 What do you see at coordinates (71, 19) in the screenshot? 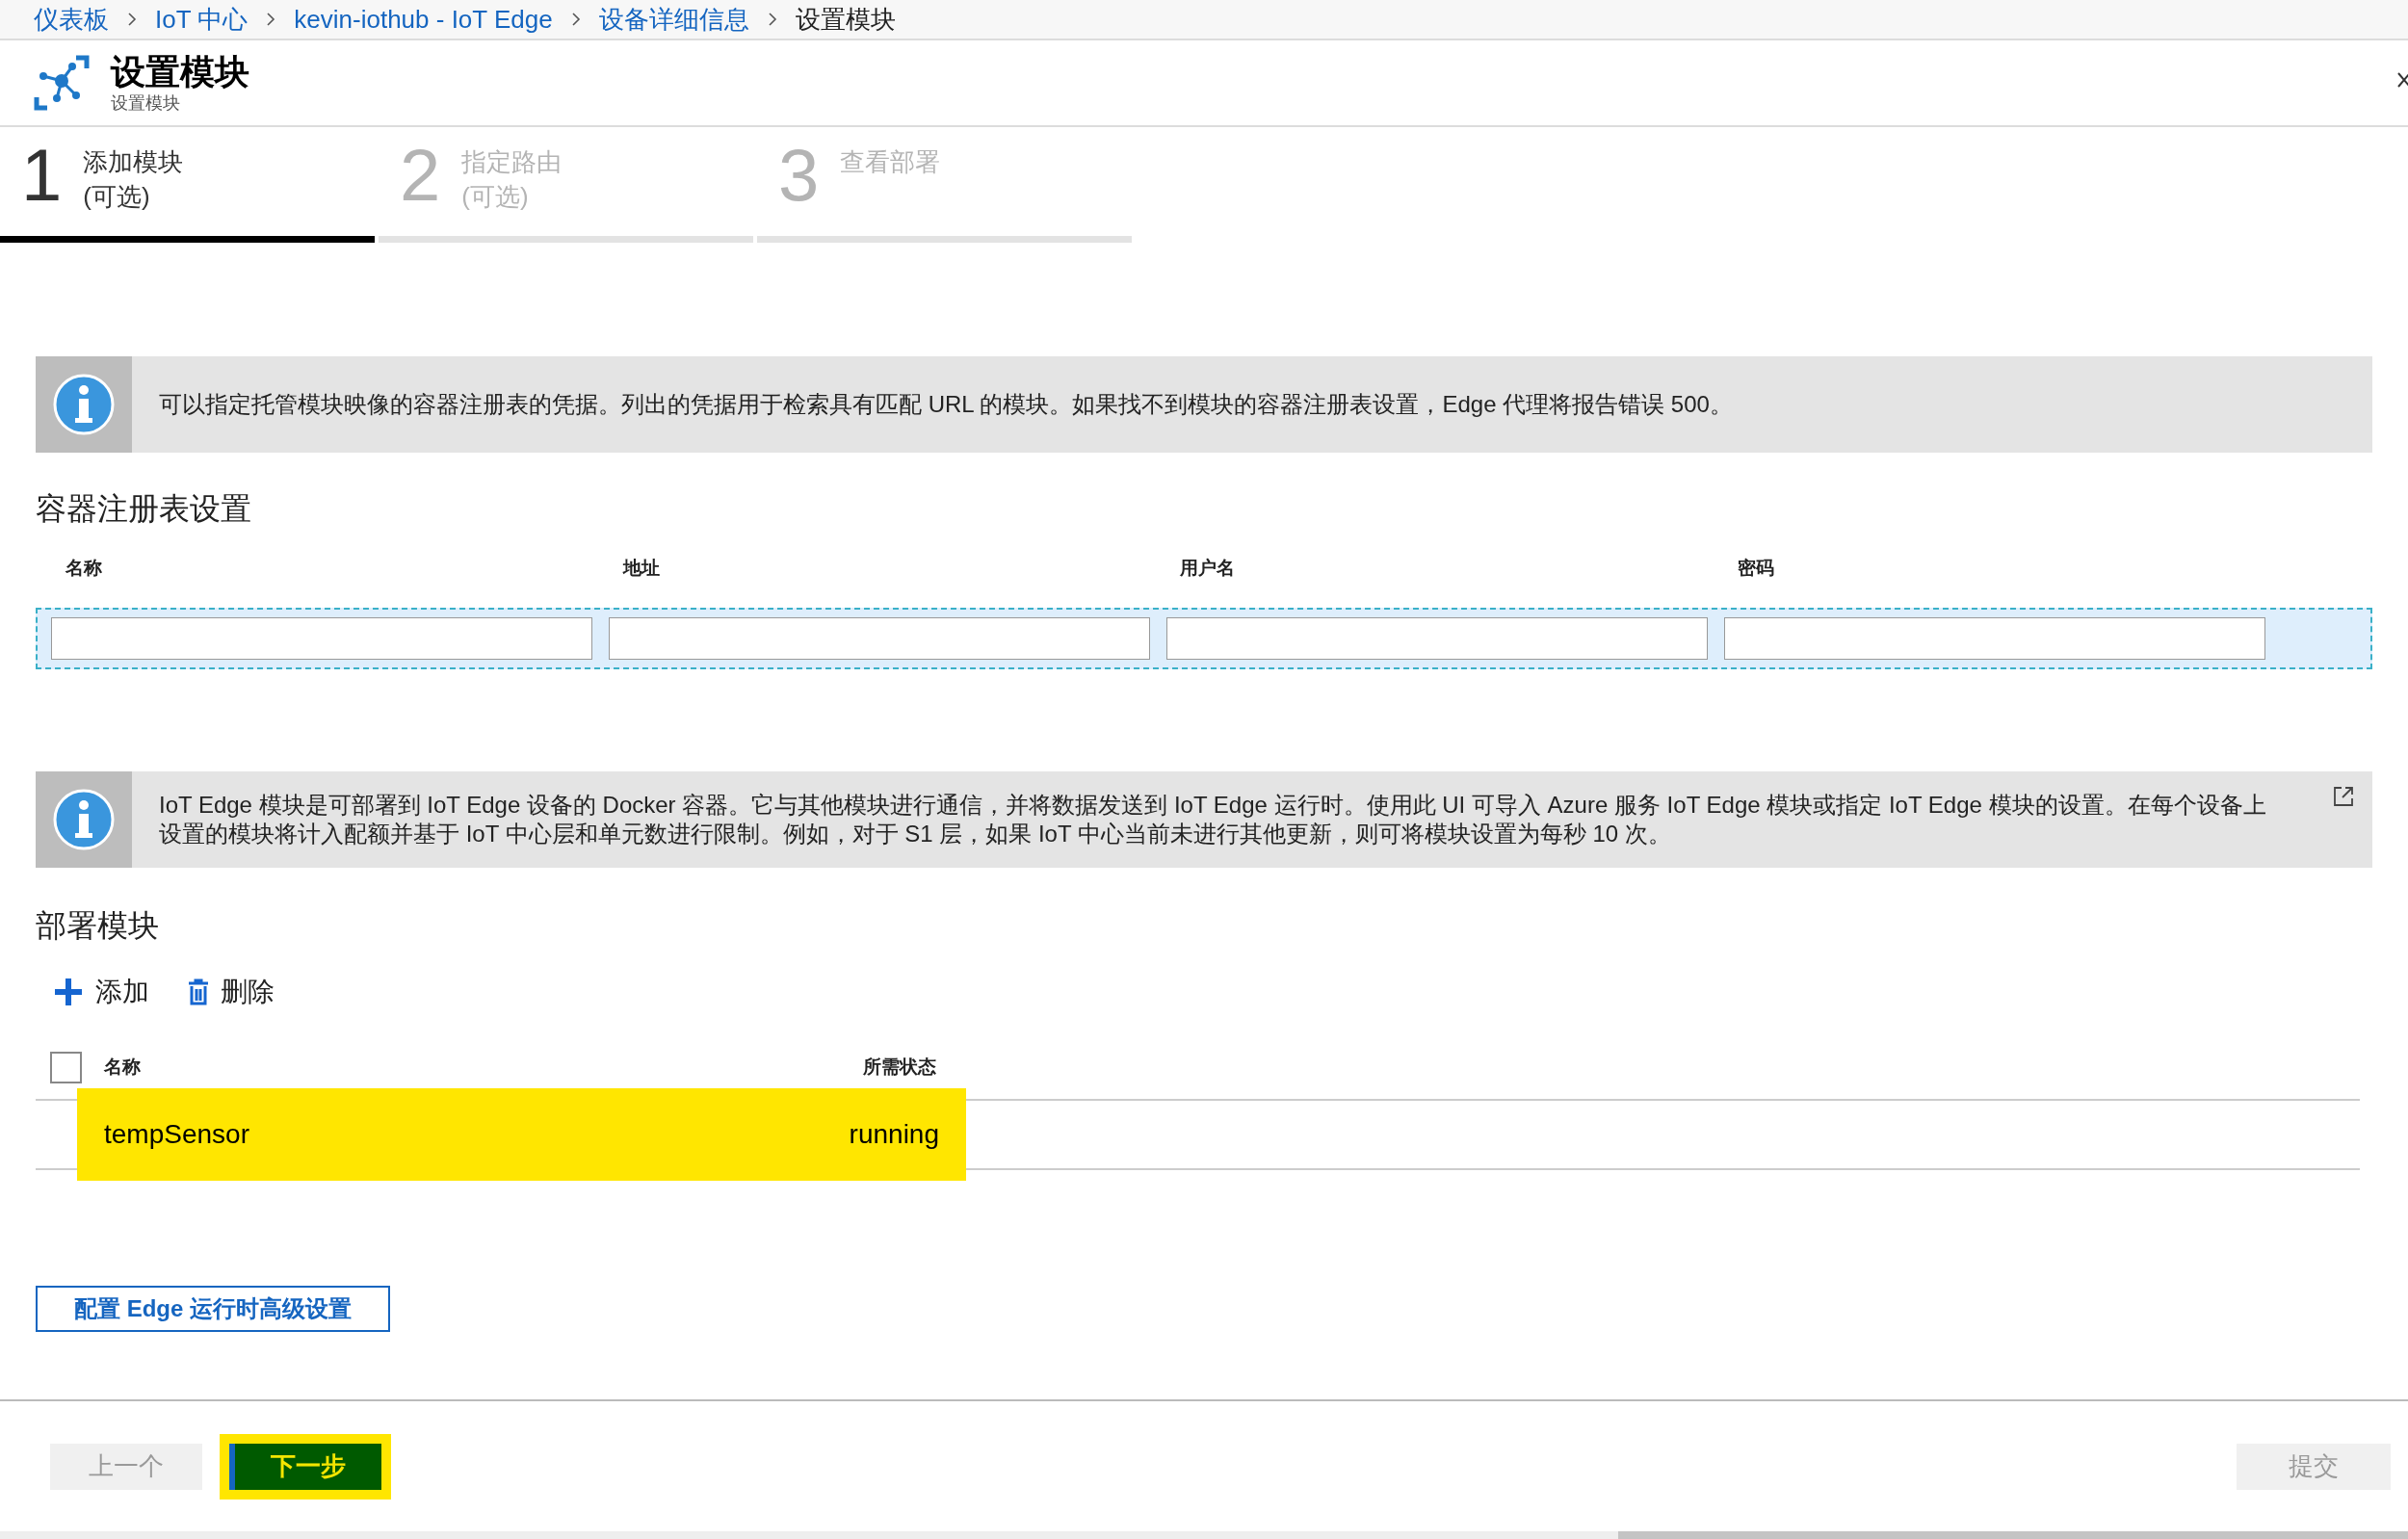
I see `breadcrumb-link: 仪表板` at bounding box center [71, 19].